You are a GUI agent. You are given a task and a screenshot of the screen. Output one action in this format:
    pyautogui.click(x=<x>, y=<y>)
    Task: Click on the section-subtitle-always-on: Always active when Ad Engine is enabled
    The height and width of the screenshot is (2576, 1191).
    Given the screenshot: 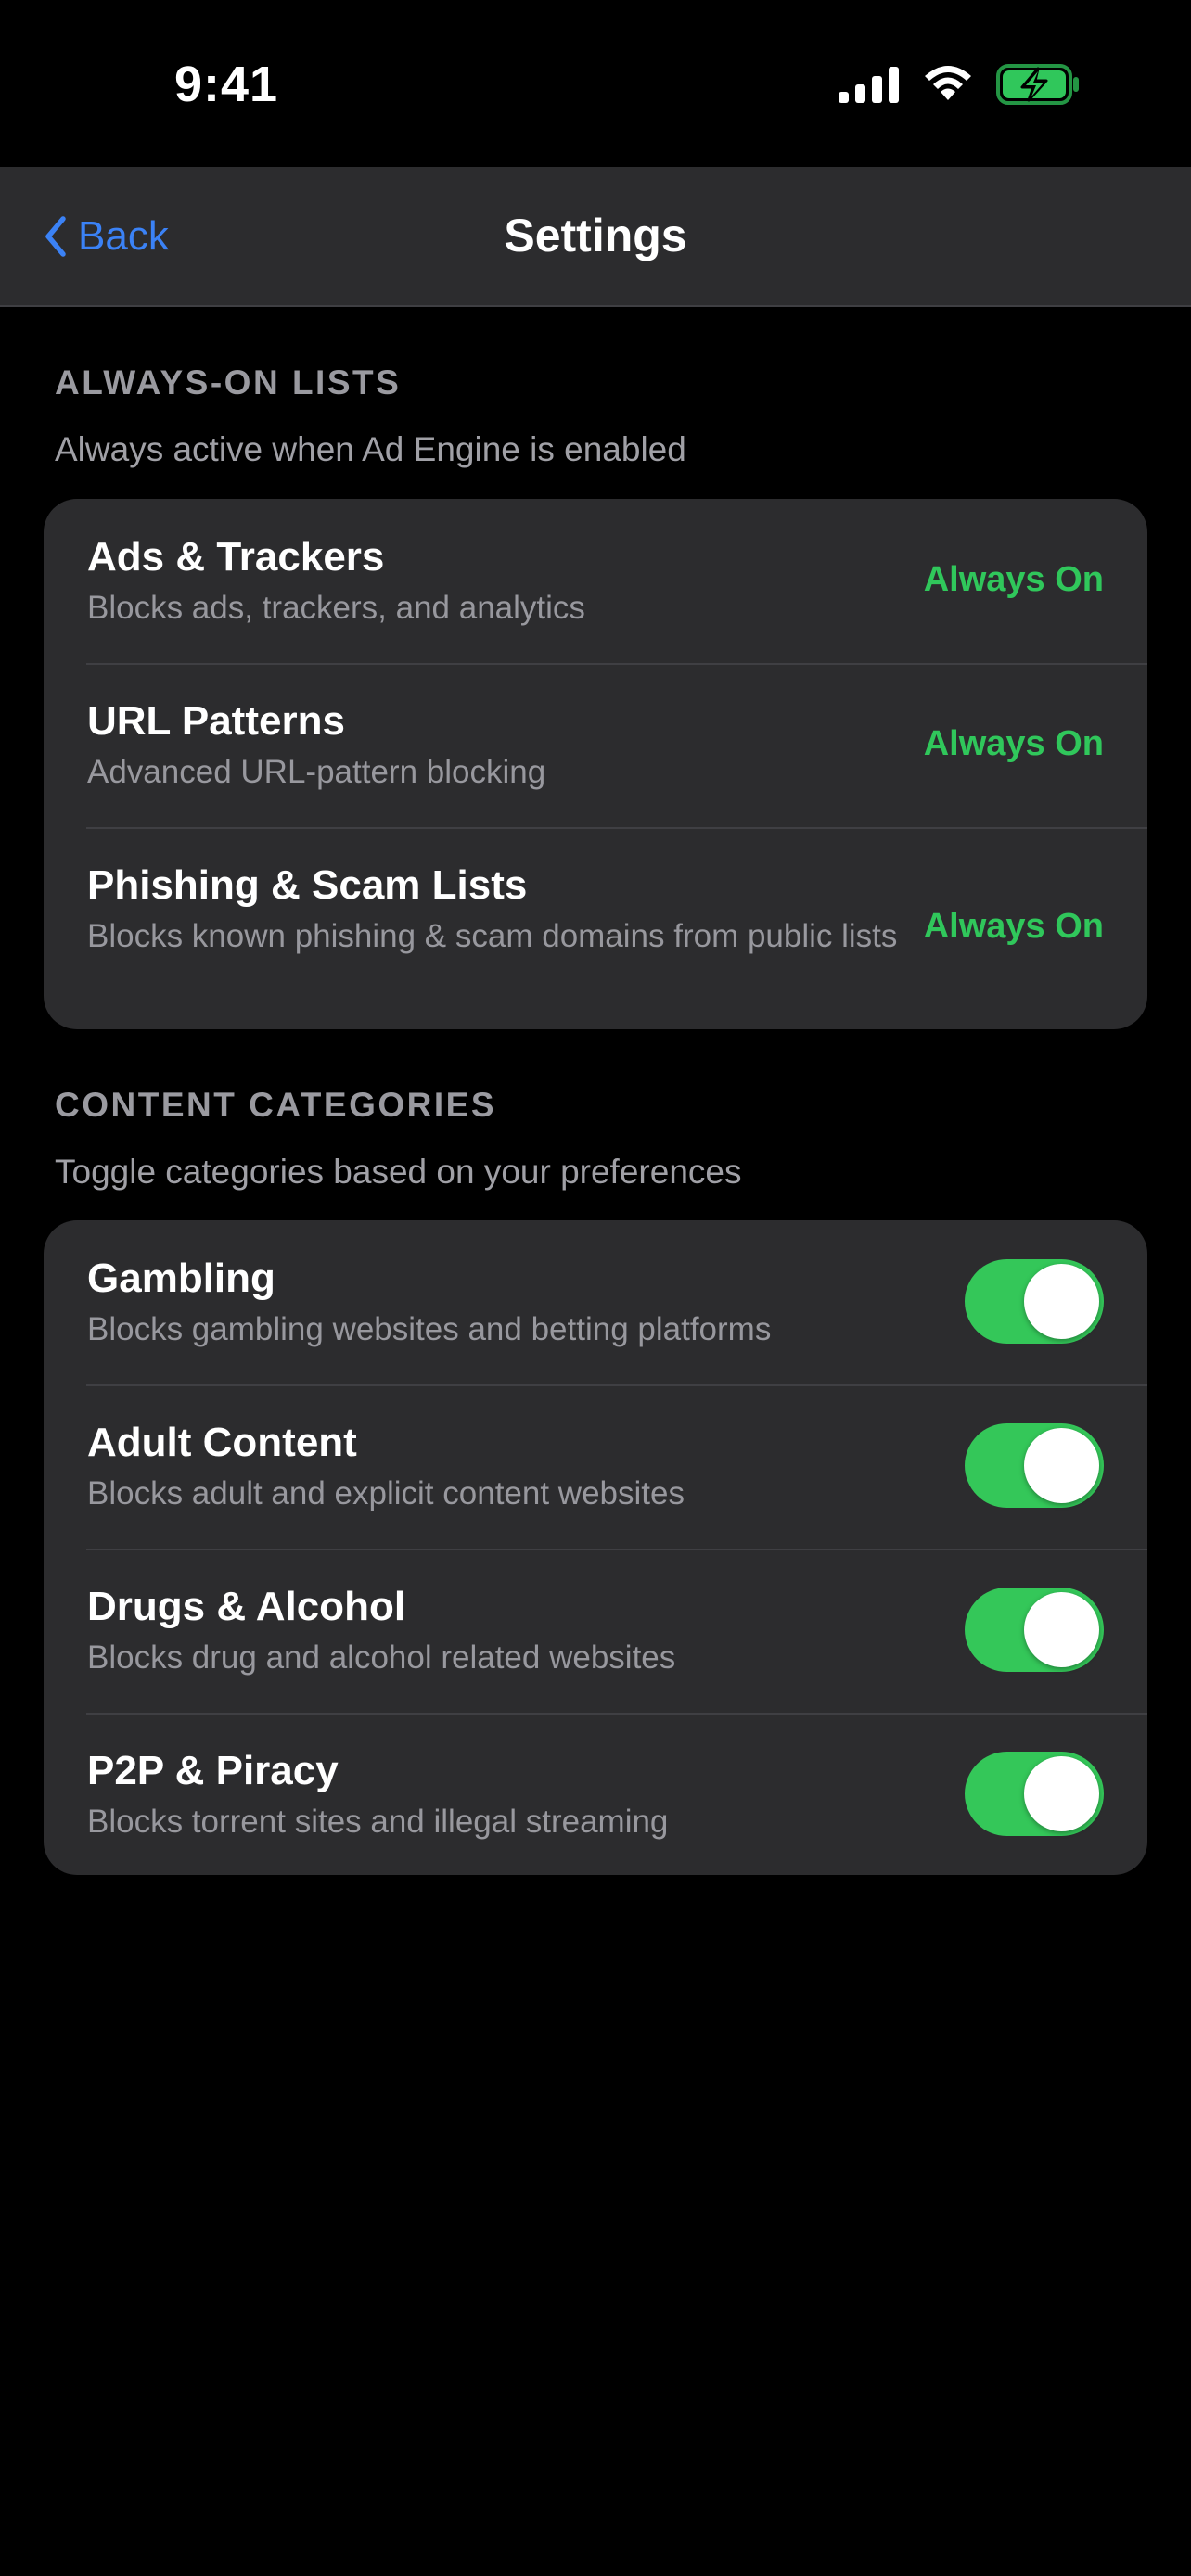 What is the action you would take?
    pyautogui.click(x=370, y=449)
    